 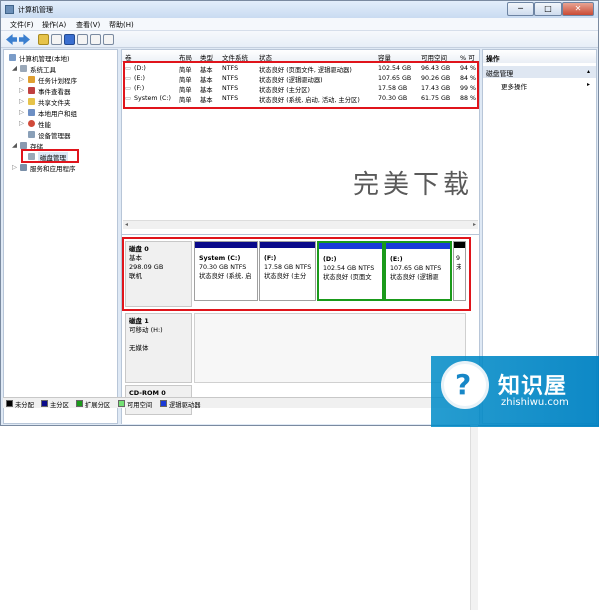 I want to click on highlight-volume-list, so click(x=301, y=85).